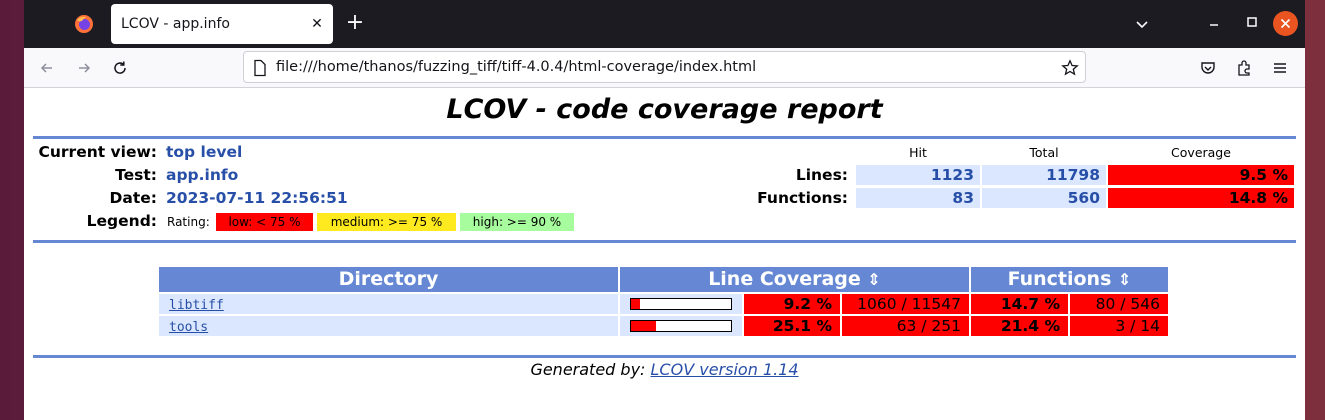 This screenshot has height=420, width=1325. Describe the element at coordinates (388, 279) in the screenshot. I see `directory-header: Directory` at that location.